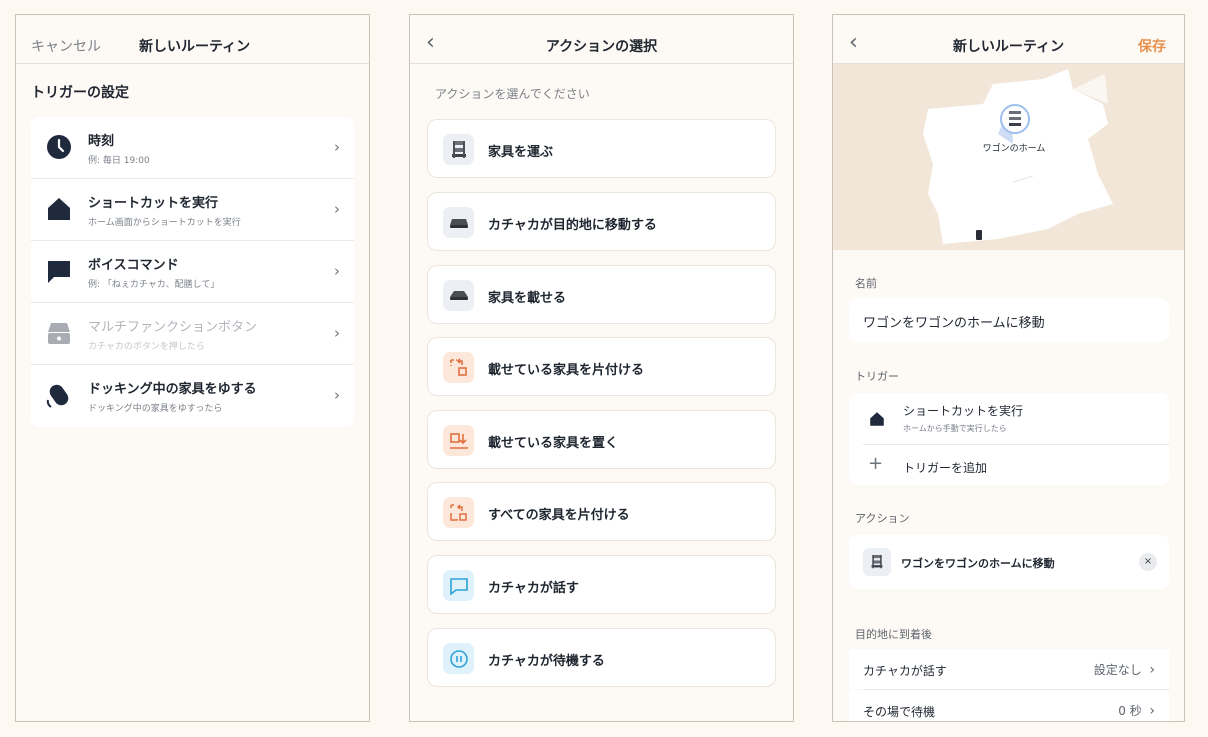  Describe the element at coordinates (566, 370) in the screenshot. I see `action-label: 載せている家具を片付ける` at that location.